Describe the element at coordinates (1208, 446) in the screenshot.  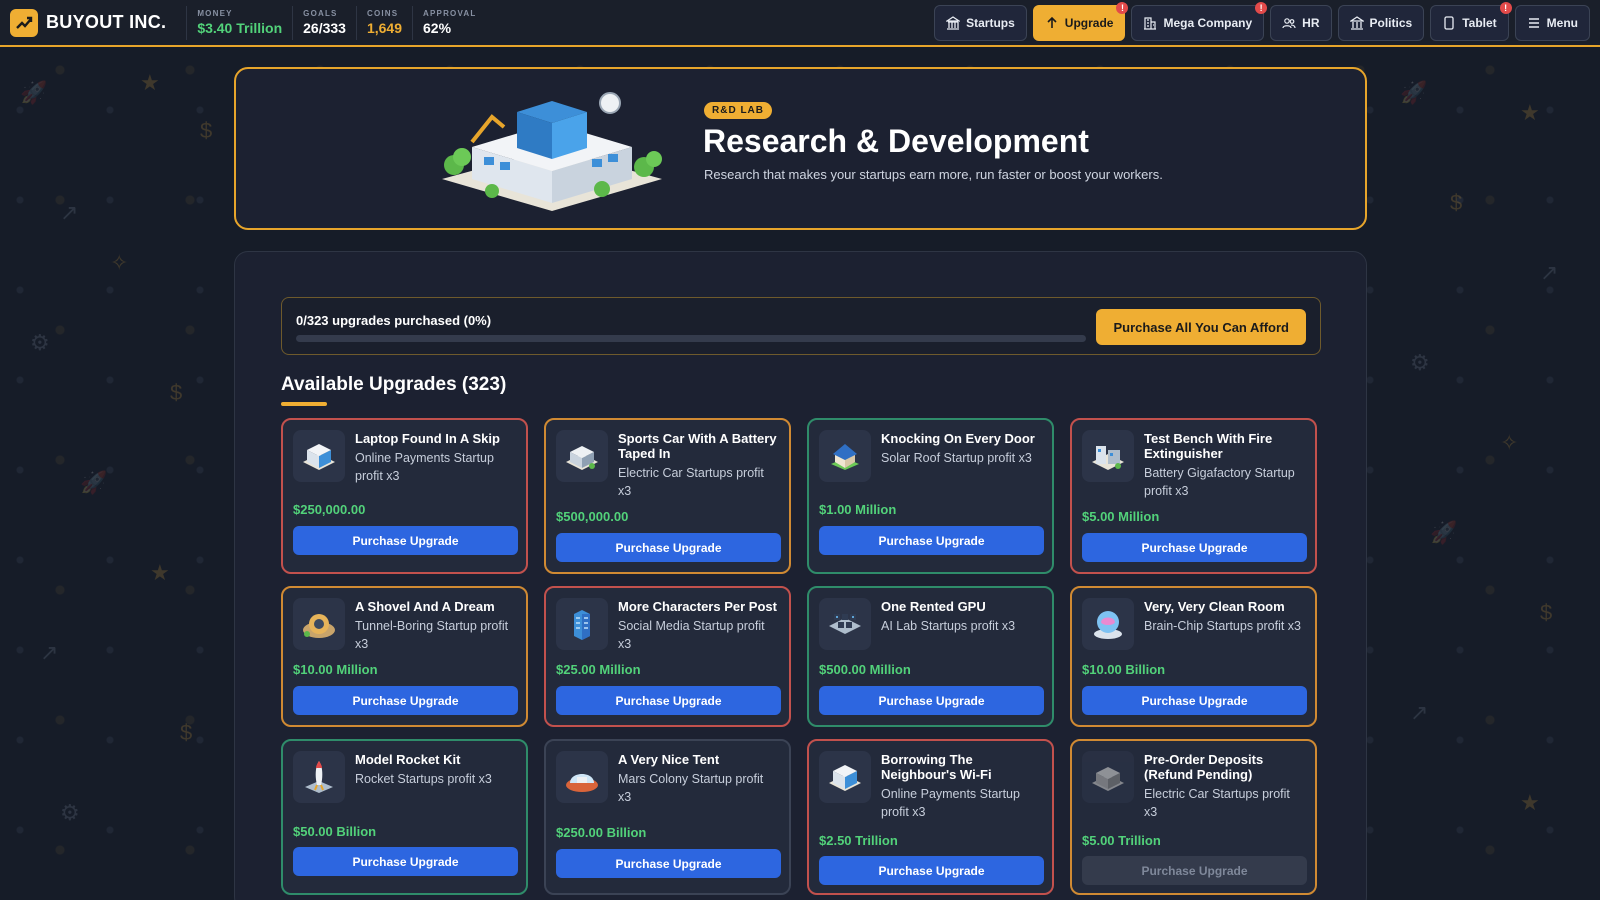
I see `upgrade-title: Test Bench With Fire Extinguisher` at that location.